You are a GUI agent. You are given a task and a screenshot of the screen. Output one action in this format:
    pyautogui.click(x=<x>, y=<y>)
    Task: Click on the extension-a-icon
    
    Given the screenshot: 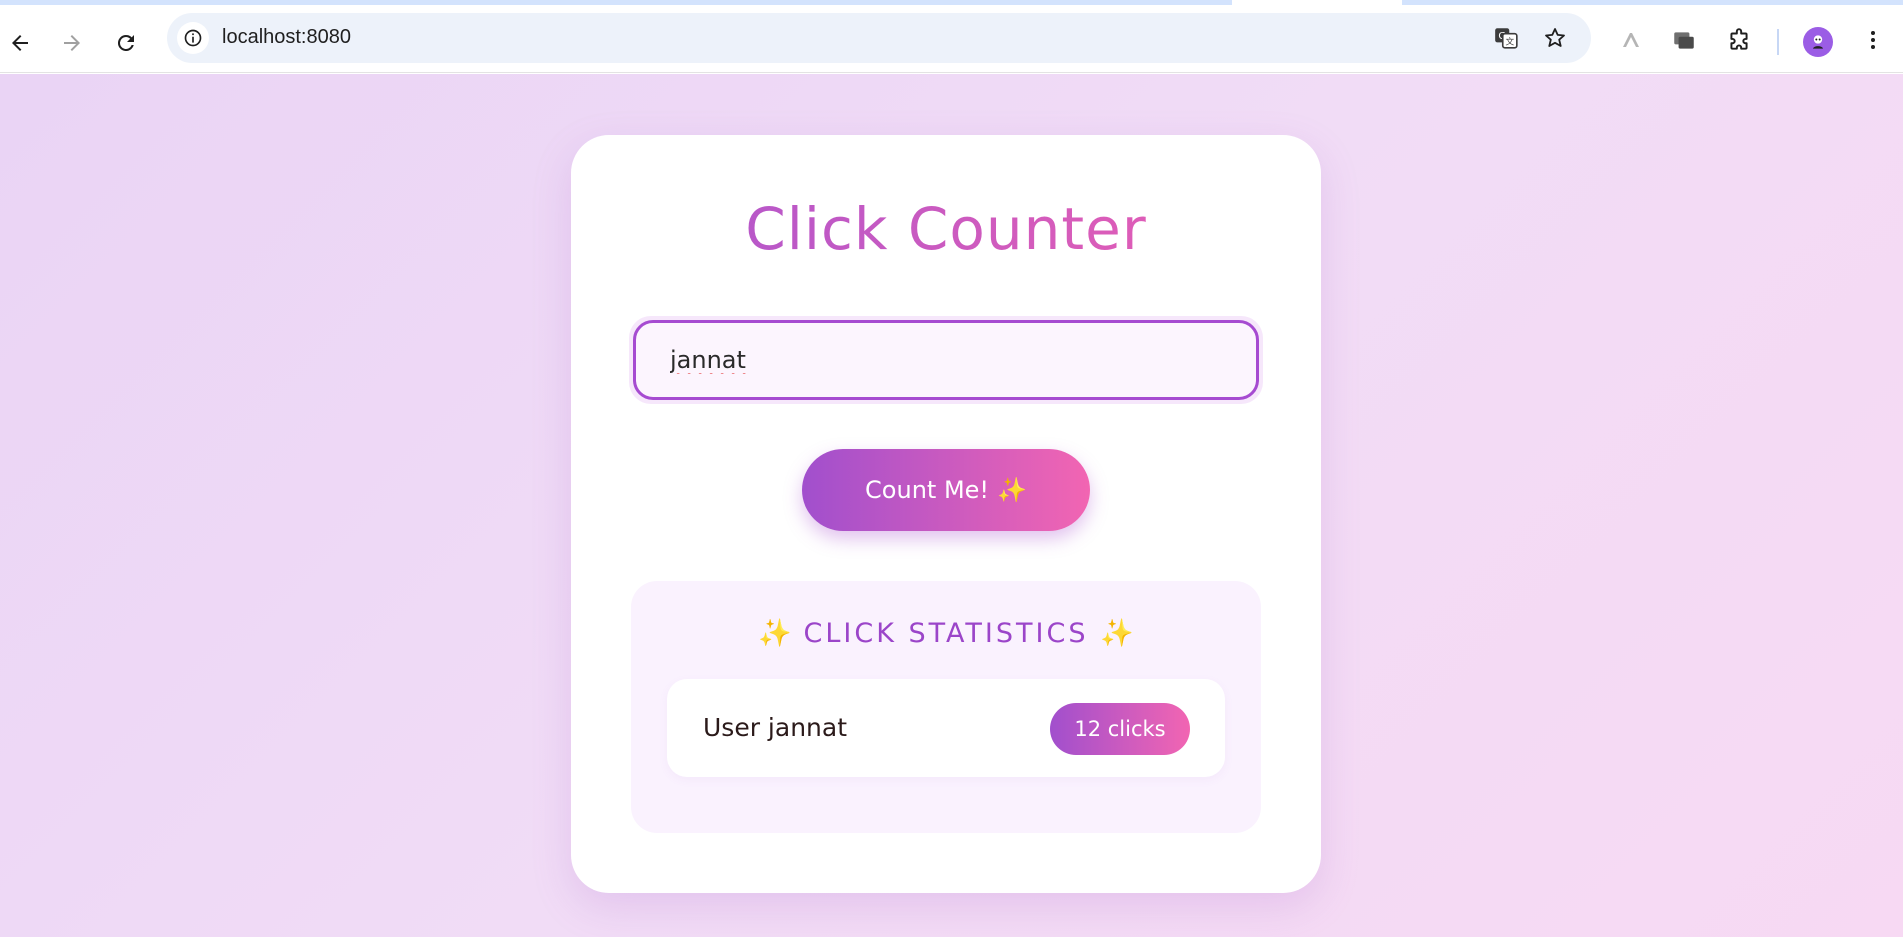 What is the action you would take?
    pyautogui.click(x=1631, y=40)
    